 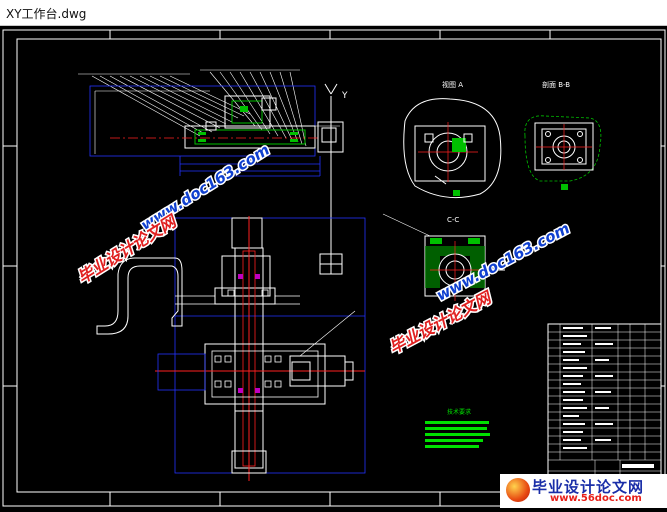 I want to click on site-logo: 毕业设计论文网 www.56doc.com, so click(x=583, y=491).